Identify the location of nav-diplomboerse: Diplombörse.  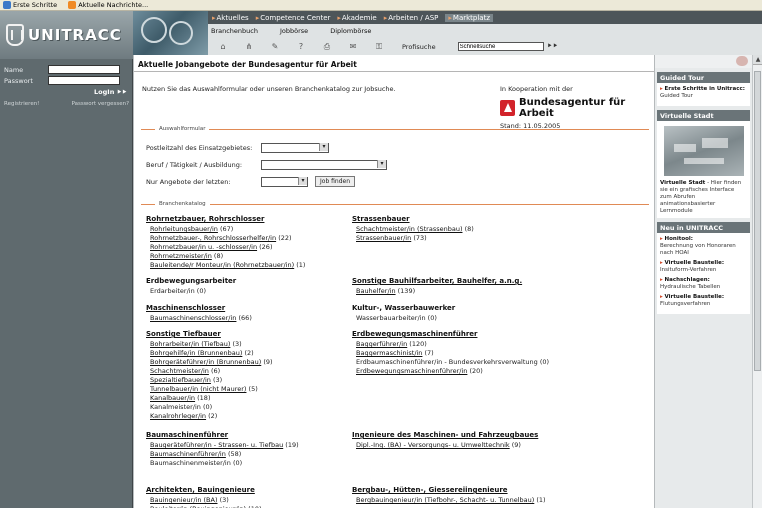
(350, 31).